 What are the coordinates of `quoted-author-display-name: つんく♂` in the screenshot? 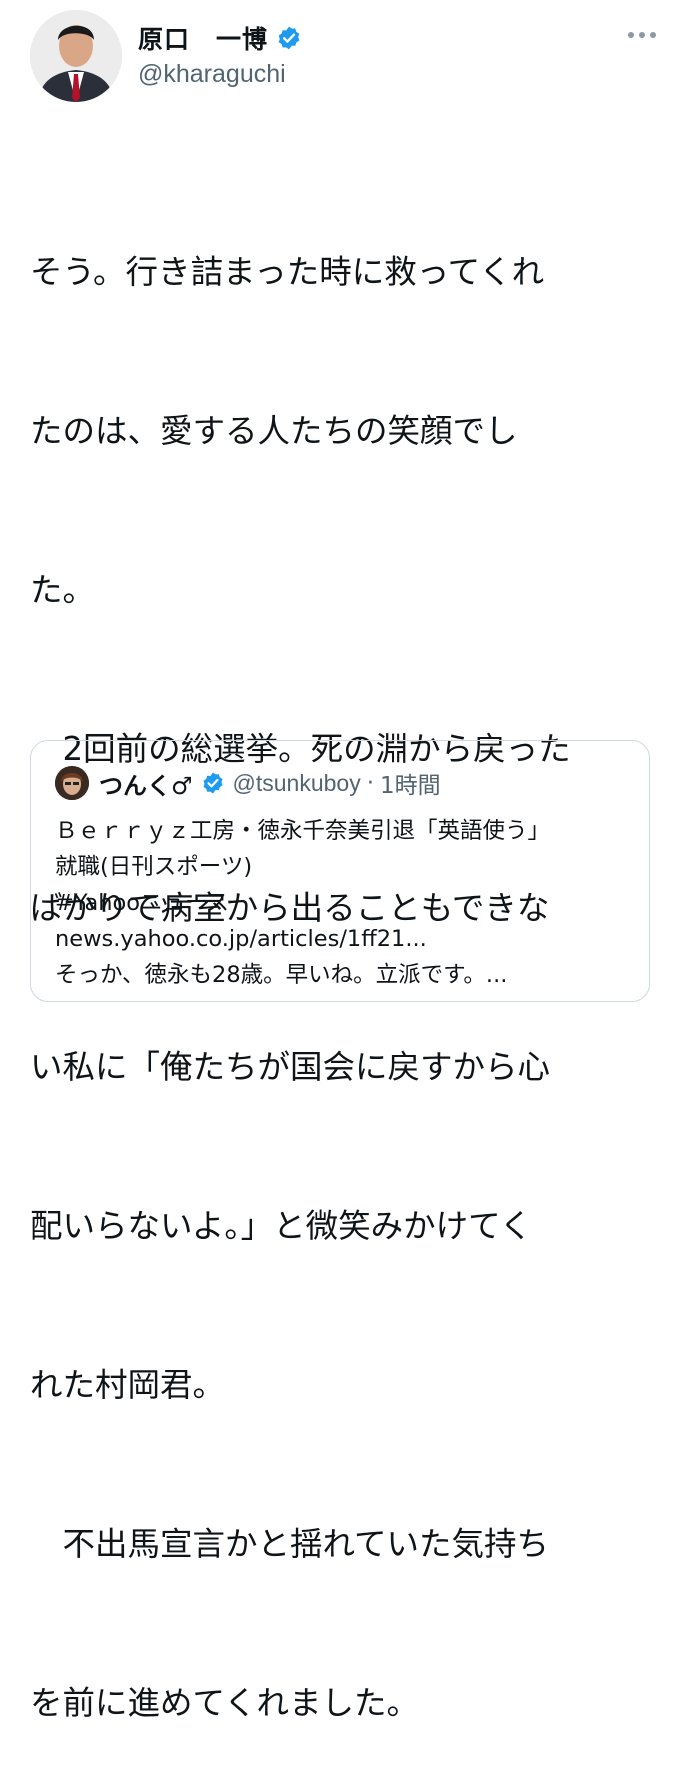 It's located at (146, 785).